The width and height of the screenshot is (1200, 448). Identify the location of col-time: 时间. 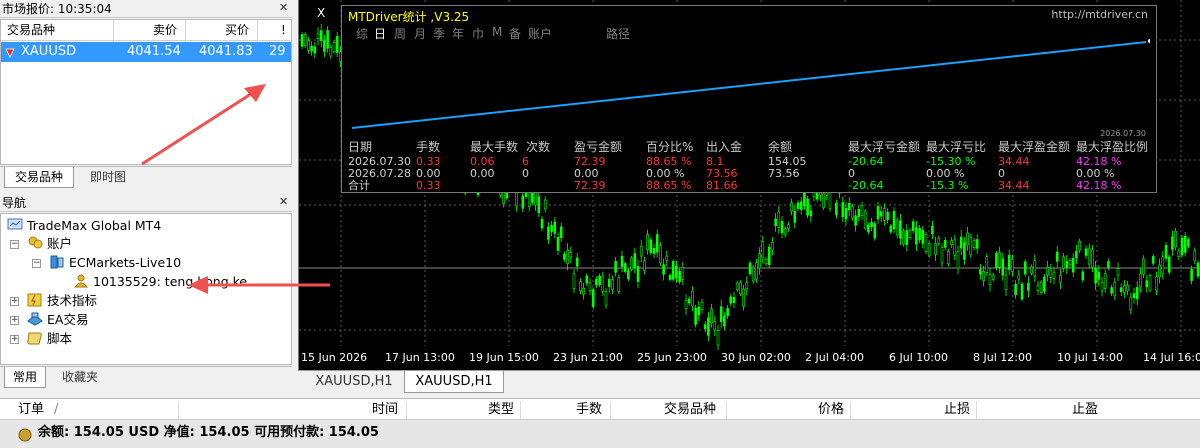
(385, 410).